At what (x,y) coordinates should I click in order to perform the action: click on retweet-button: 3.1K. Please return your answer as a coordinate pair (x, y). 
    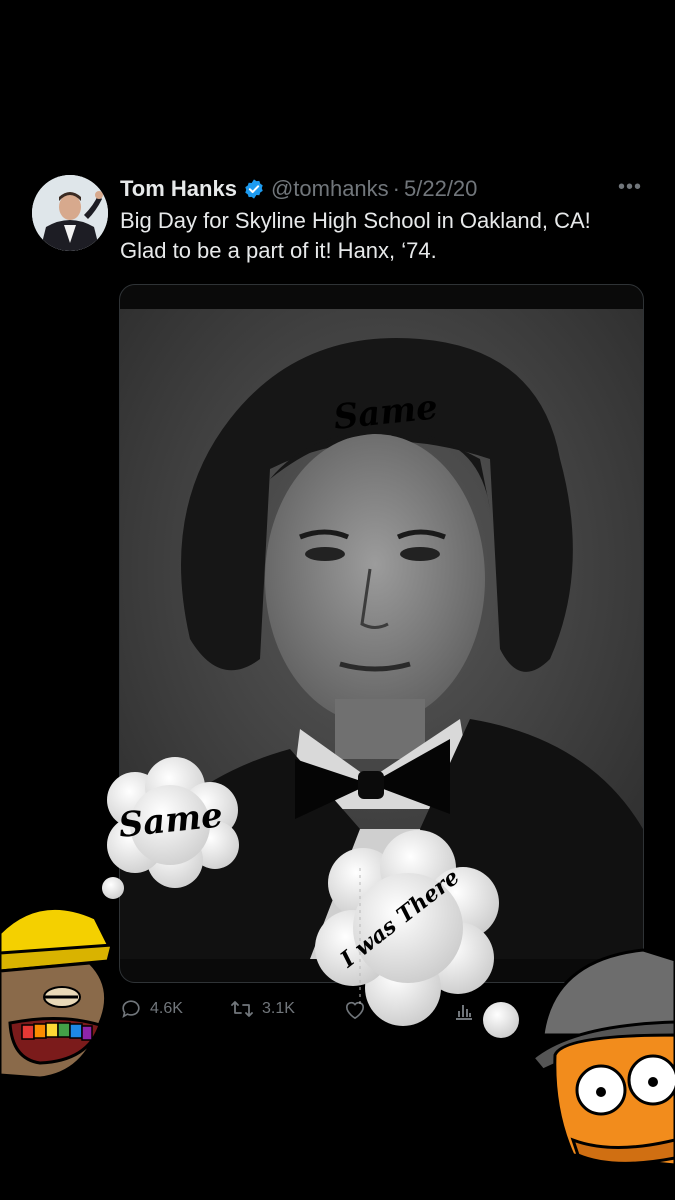
    Looking at the image, I should click on (262, 1009).